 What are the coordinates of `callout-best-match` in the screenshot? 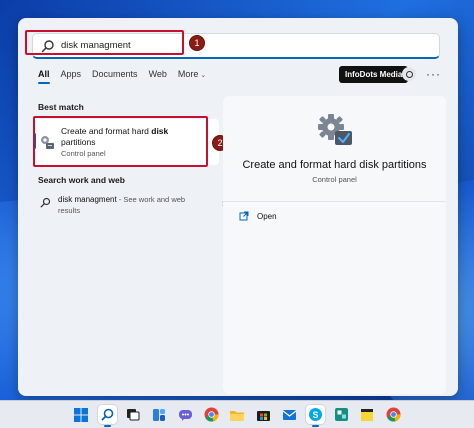 It's located at (120, 141).